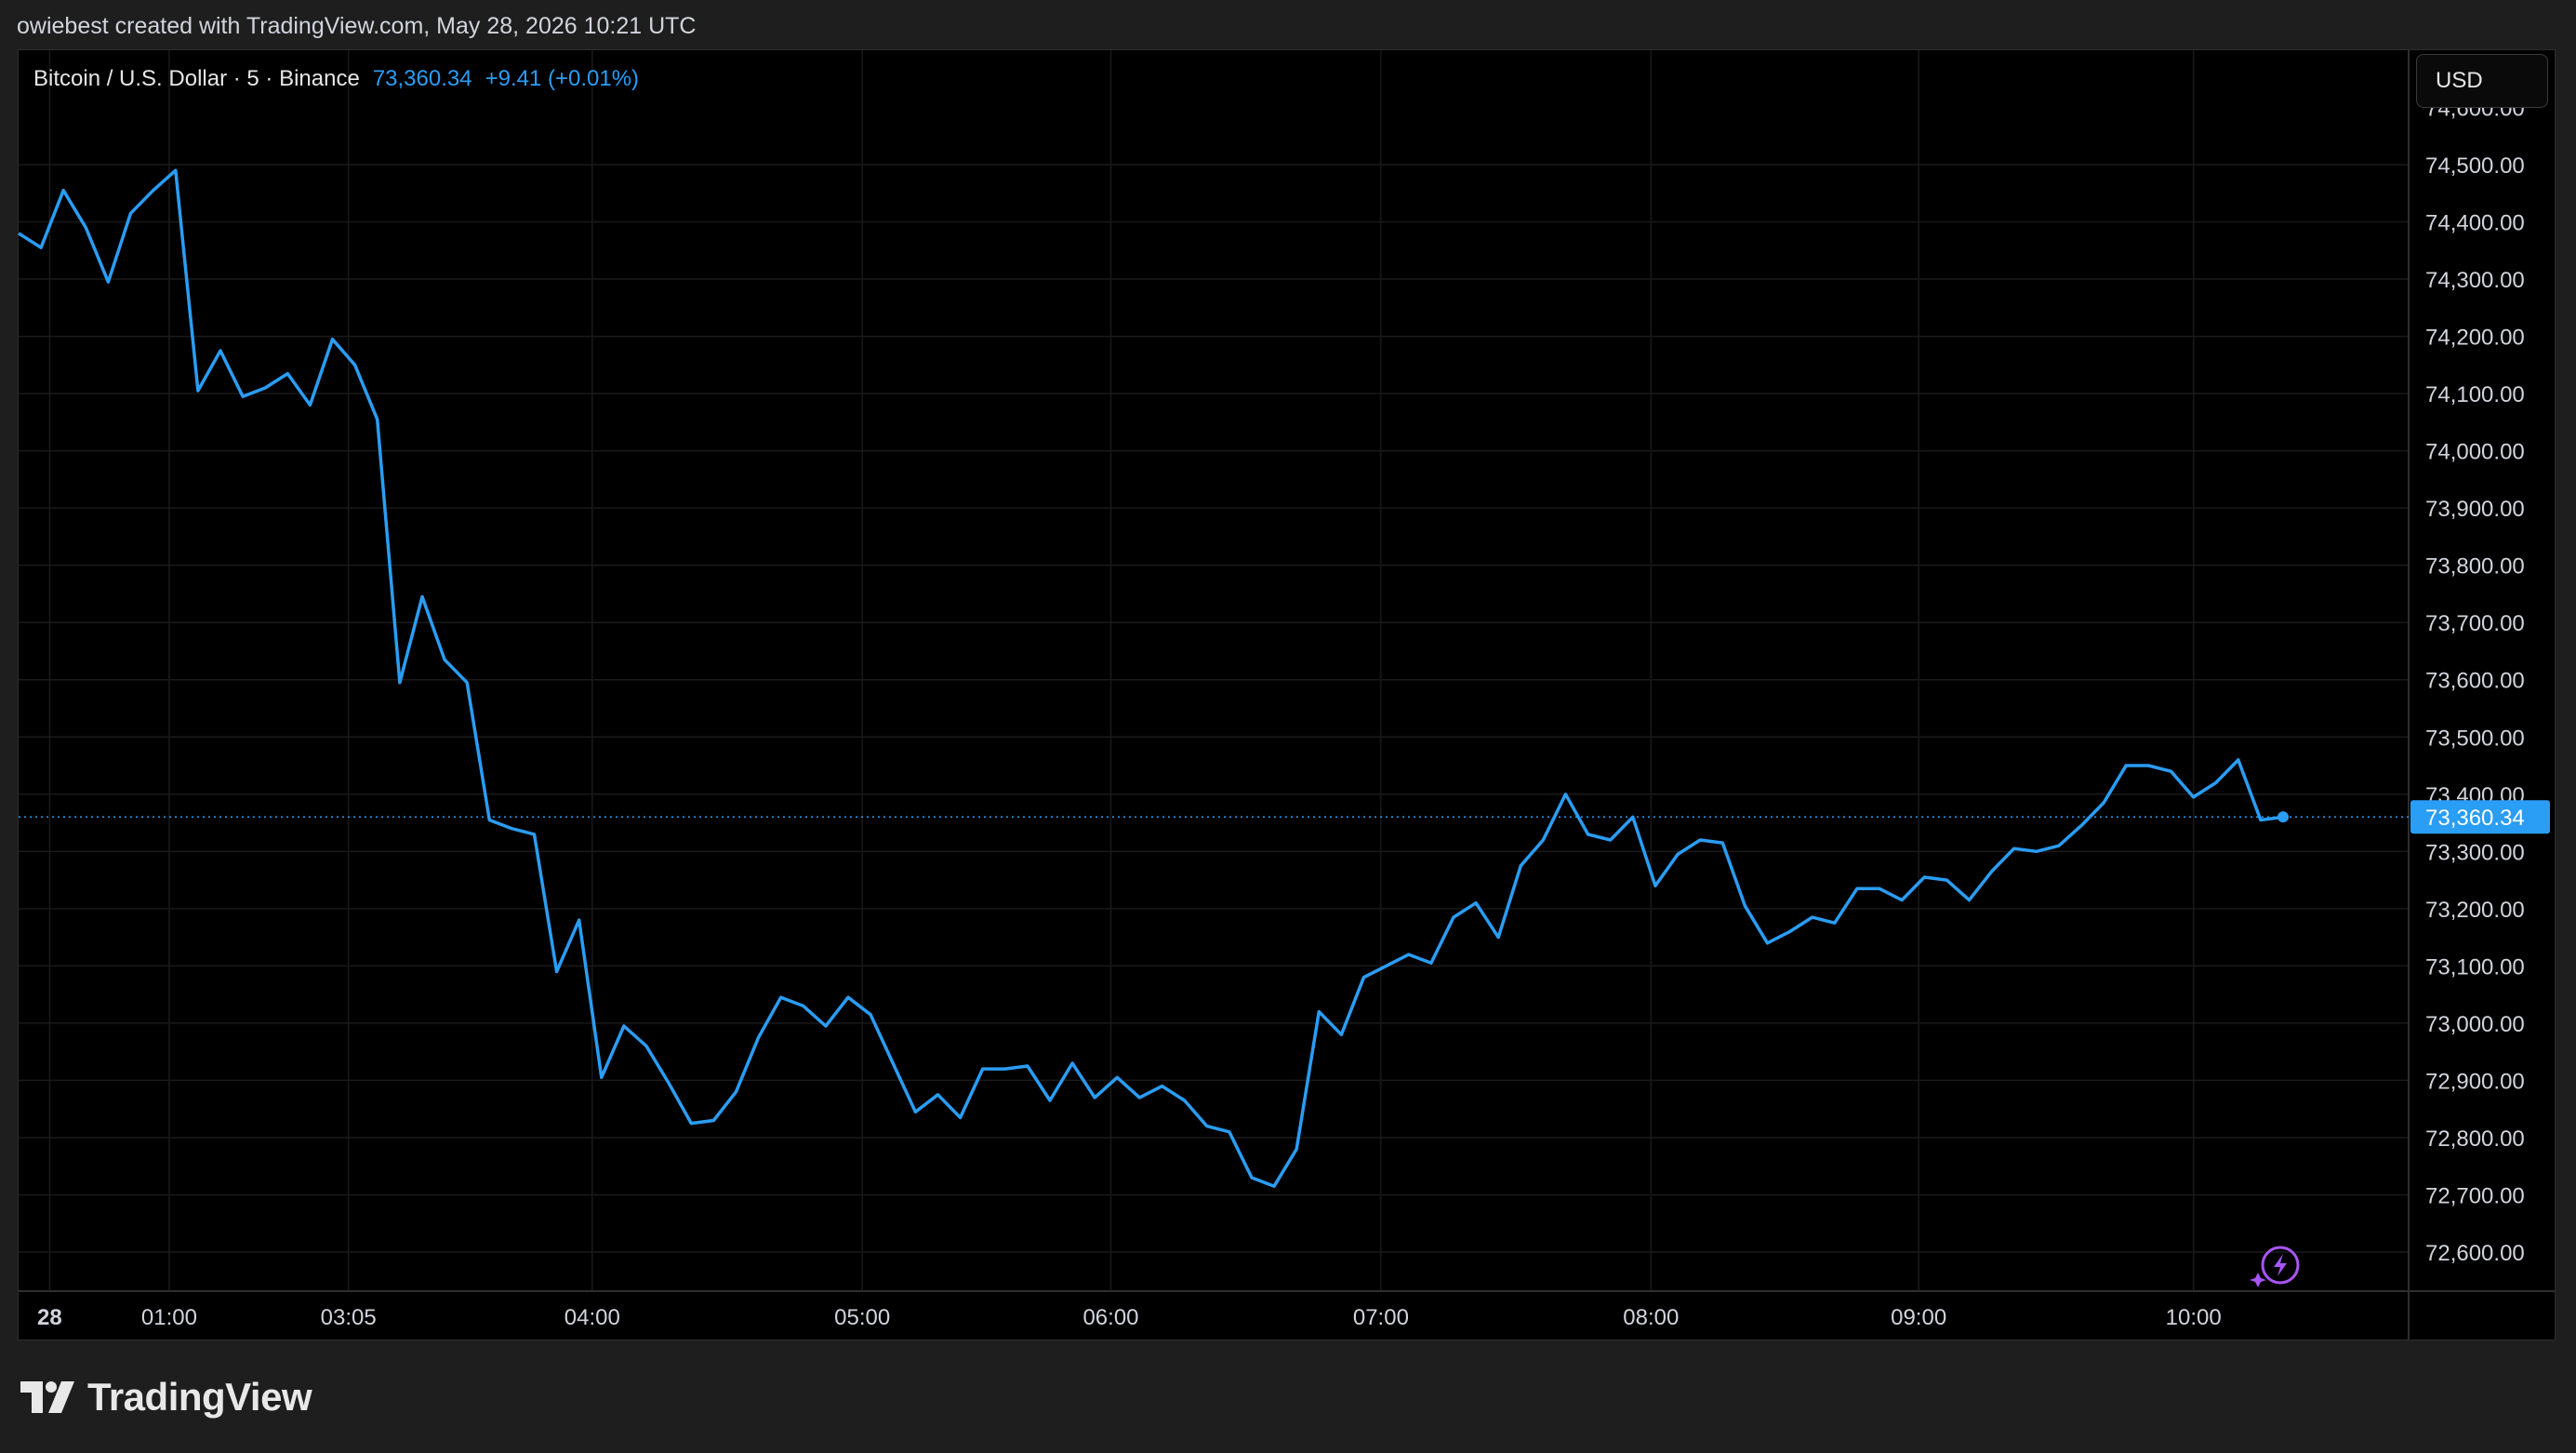 This screenshot has width=2576, height=1453. What do you see at coordinates (169, 1317) in the screenshot?
I see `time-tick-label: 01:00` at bounding box center [169, 1317].